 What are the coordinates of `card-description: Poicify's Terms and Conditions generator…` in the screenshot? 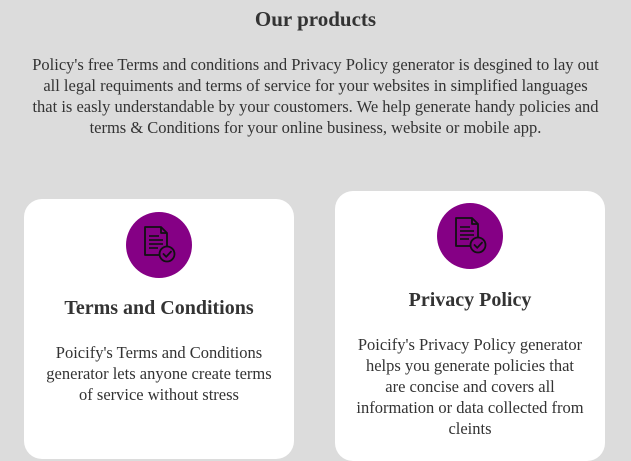 It's located at (159, 373).